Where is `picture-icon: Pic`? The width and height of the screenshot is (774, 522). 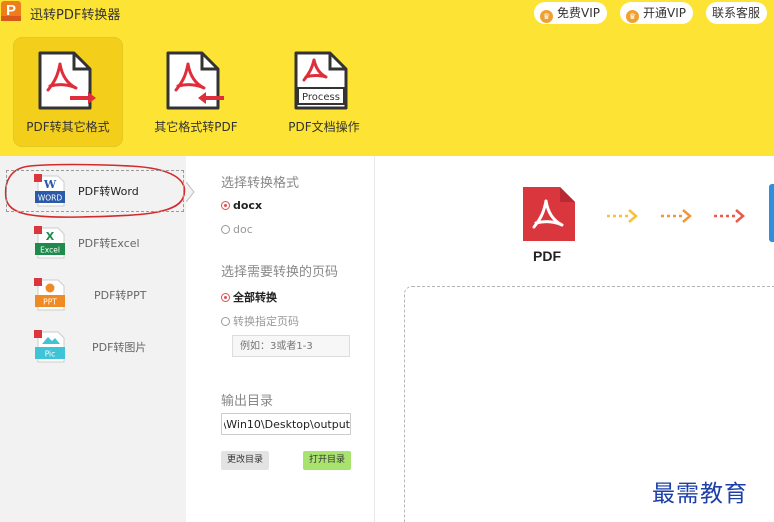
picture-icon: Pic is located at coordinates (49, 346).